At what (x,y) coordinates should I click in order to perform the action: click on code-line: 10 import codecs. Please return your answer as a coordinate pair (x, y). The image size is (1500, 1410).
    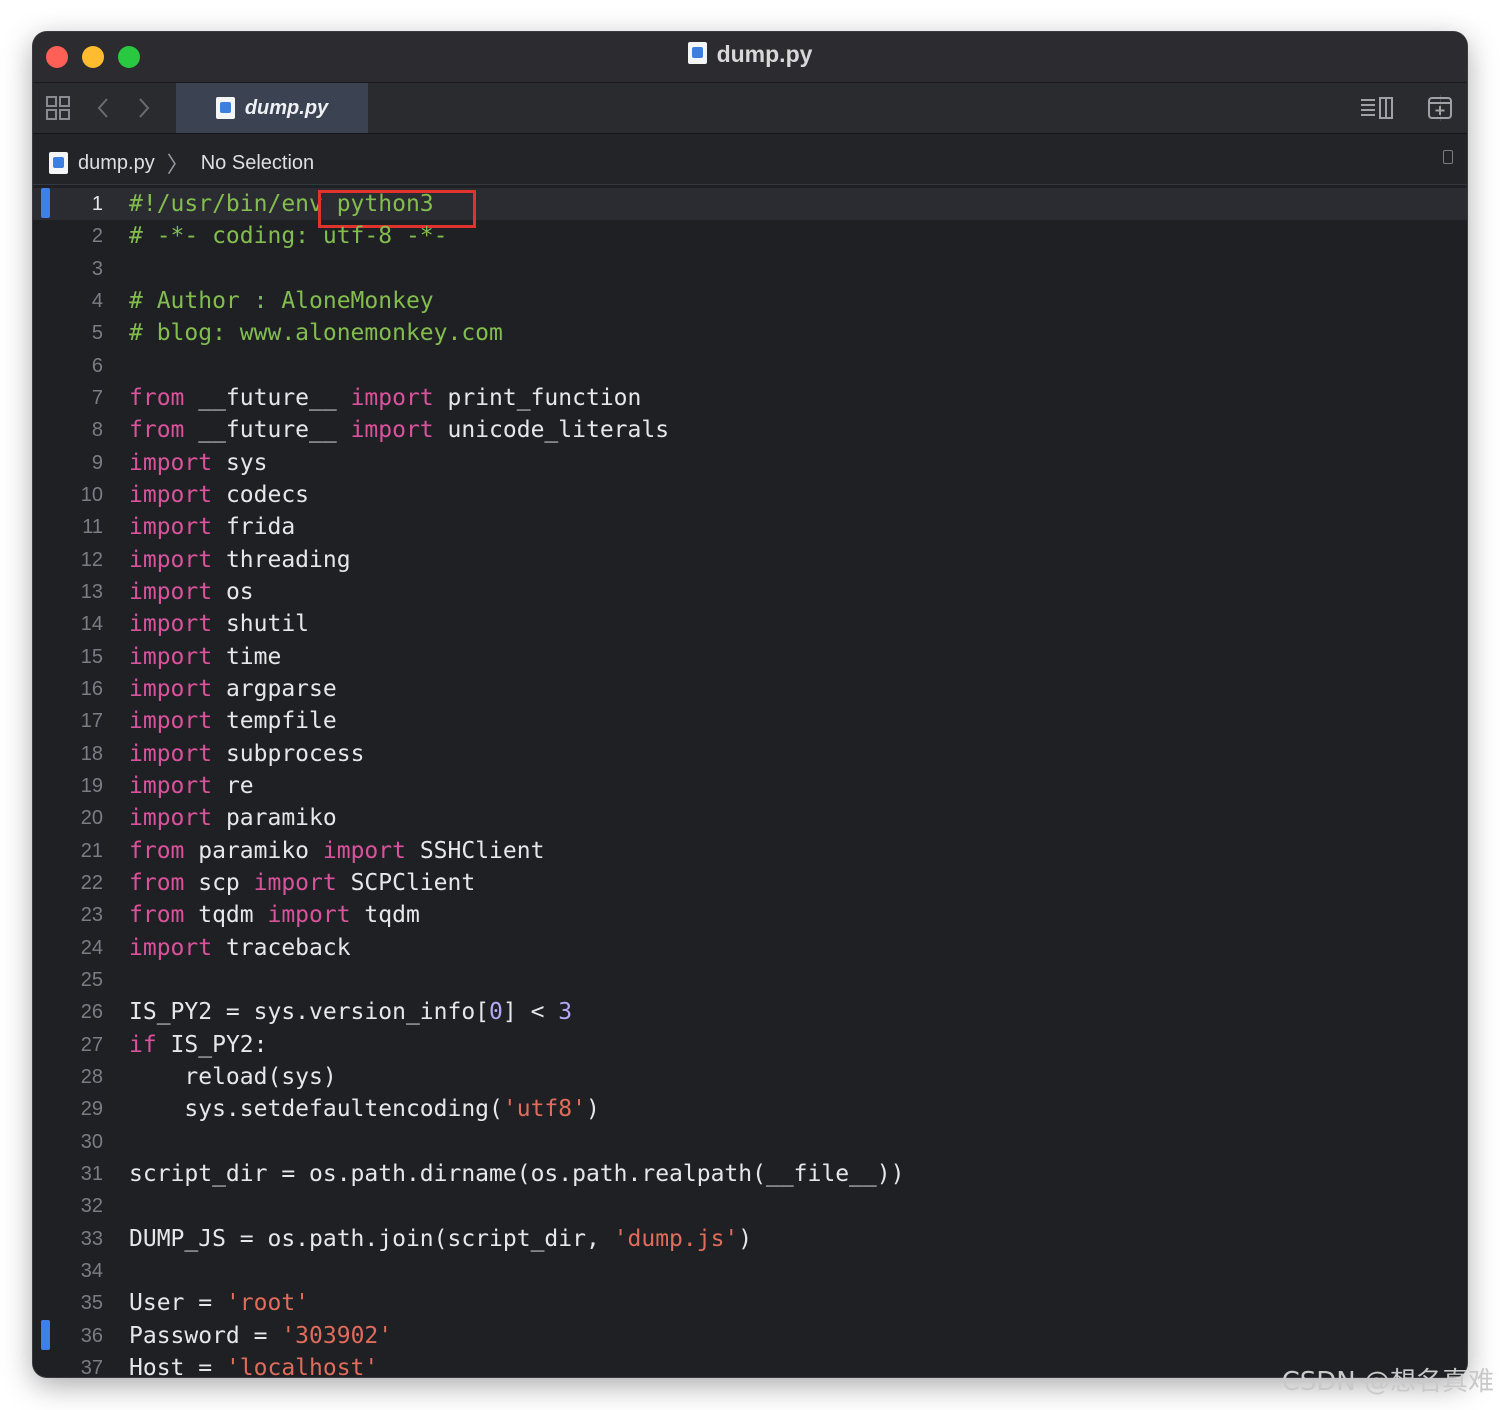
    Looking at the image, I should click on (750, 495).